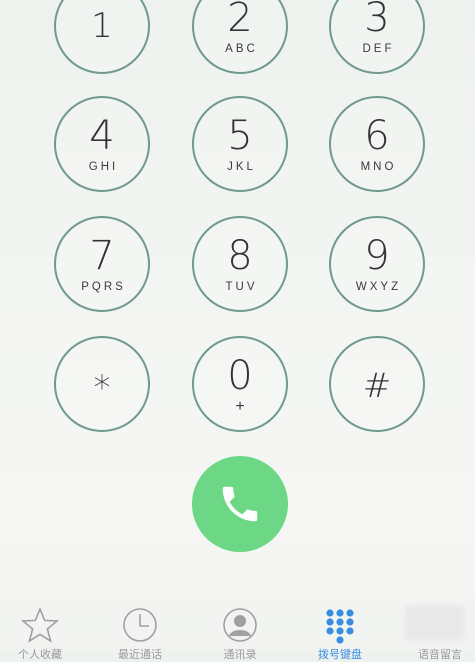  I want to click on key-5: 5 JKL, so click(240, 144).